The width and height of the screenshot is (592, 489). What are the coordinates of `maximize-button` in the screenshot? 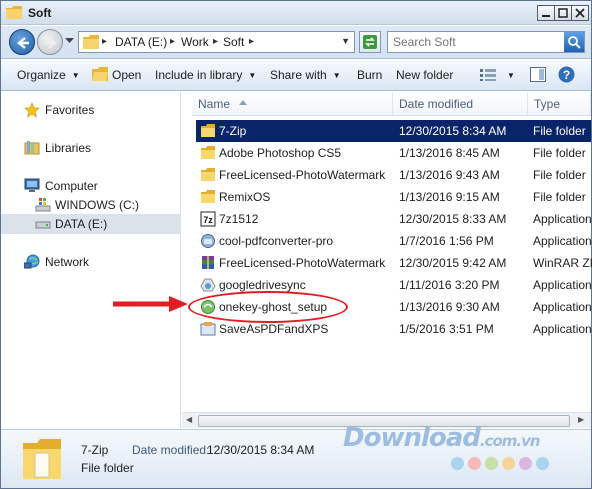 It's located at (563, 13).